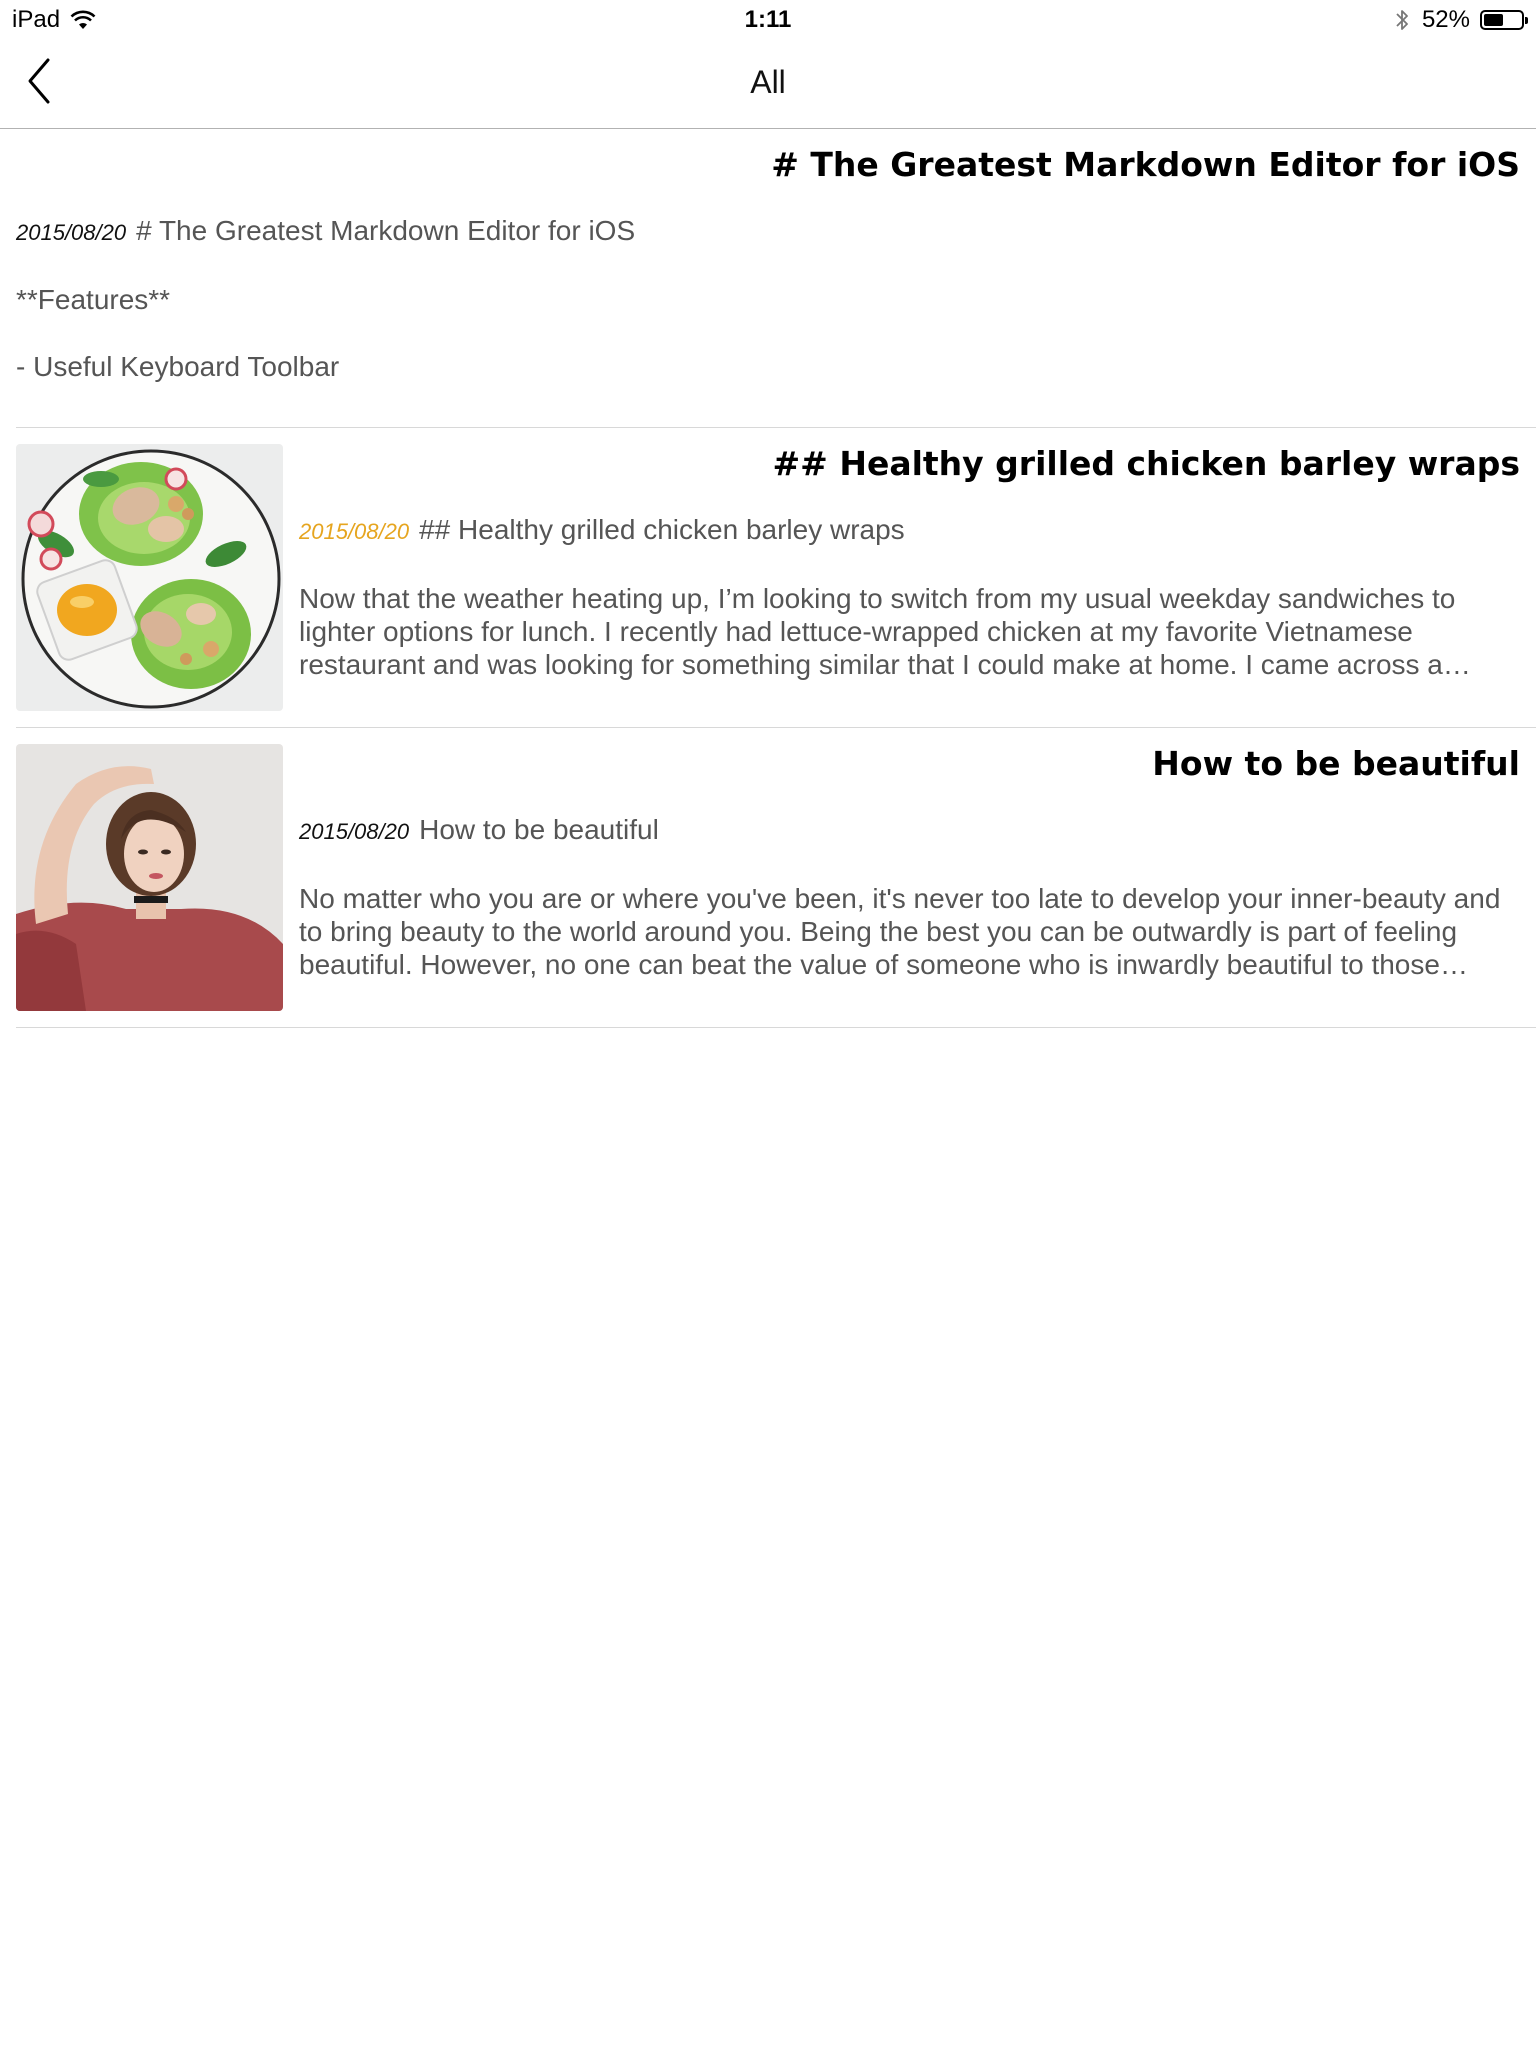 This screenshot has height=2048, width=1536. Describe the element at coordinates (93, 299) in the screenshot. I see `preview-line: **Features**` at that location.